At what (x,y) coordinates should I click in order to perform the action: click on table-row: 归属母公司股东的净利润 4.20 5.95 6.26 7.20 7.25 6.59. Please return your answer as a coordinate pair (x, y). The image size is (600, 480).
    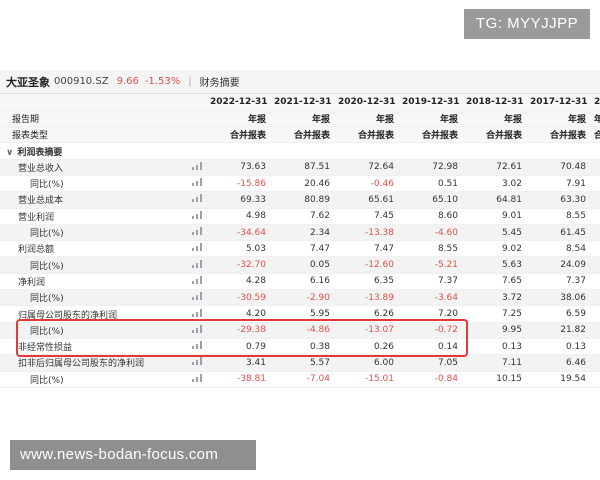
    Looking at the image, I should click on (300, 314).